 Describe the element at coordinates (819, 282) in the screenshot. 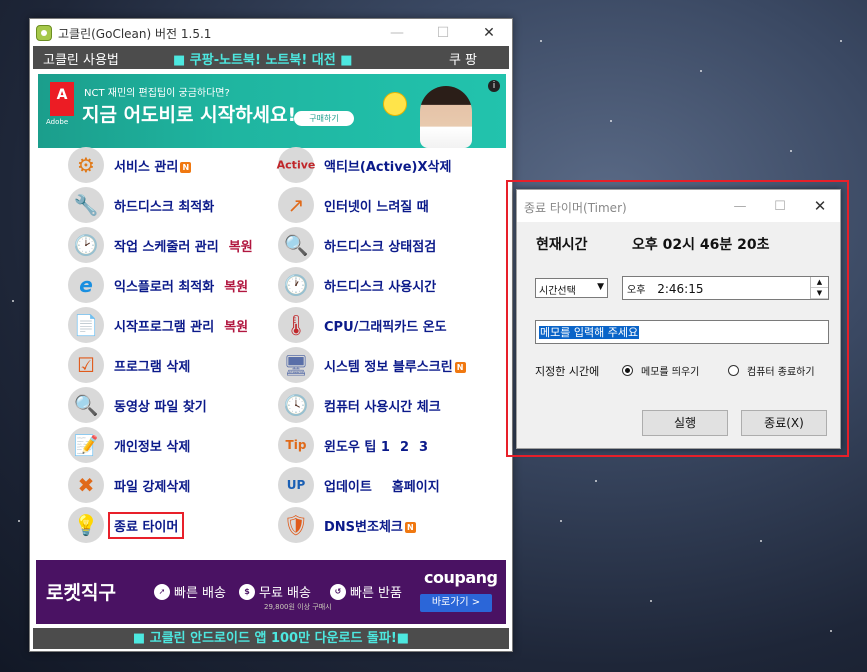

I see `spin-up-icon: ▲` at that location.